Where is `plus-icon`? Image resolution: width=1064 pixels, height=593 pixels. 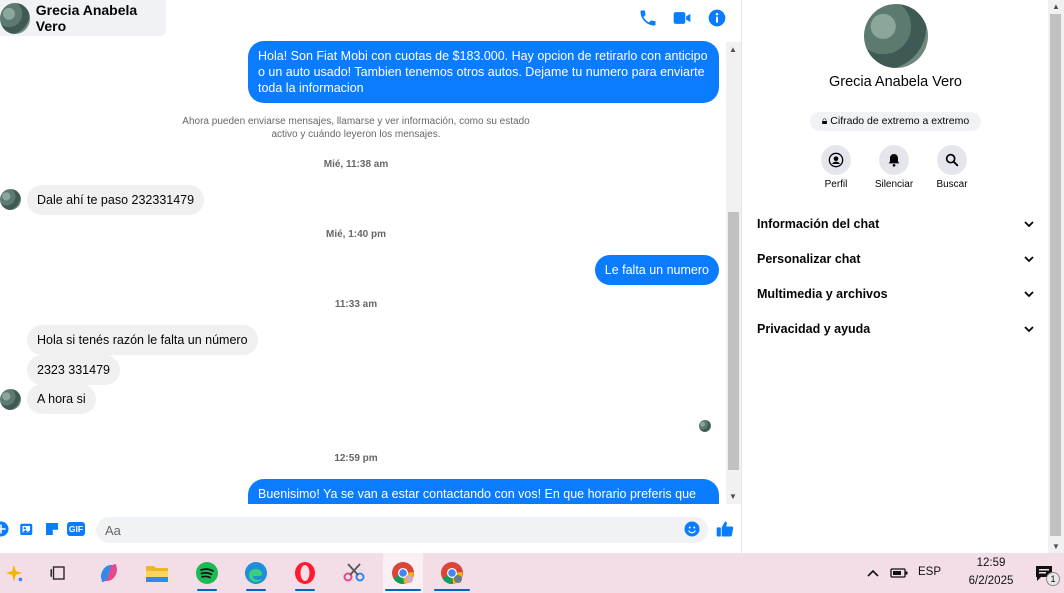
plus-icon is located at coordinates (5, 529).